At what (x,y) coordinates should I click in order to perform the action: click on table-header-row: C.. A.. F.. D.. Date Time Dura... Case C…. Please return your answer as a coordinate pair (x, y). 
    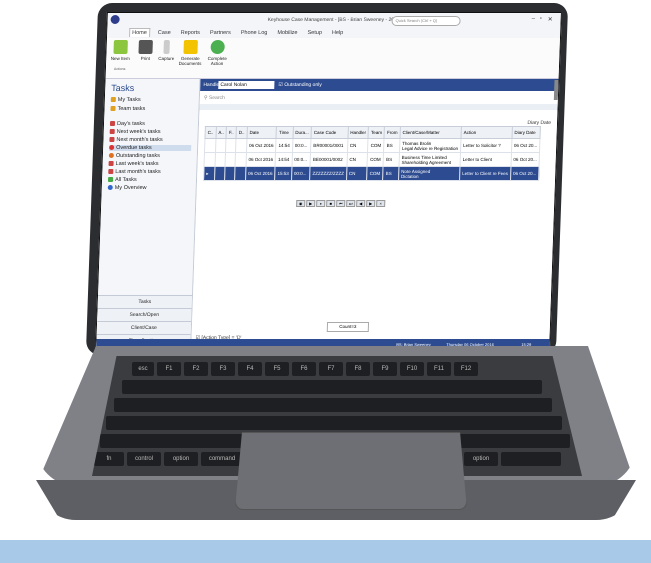
    Looking at the image, I should click on (372, 132).